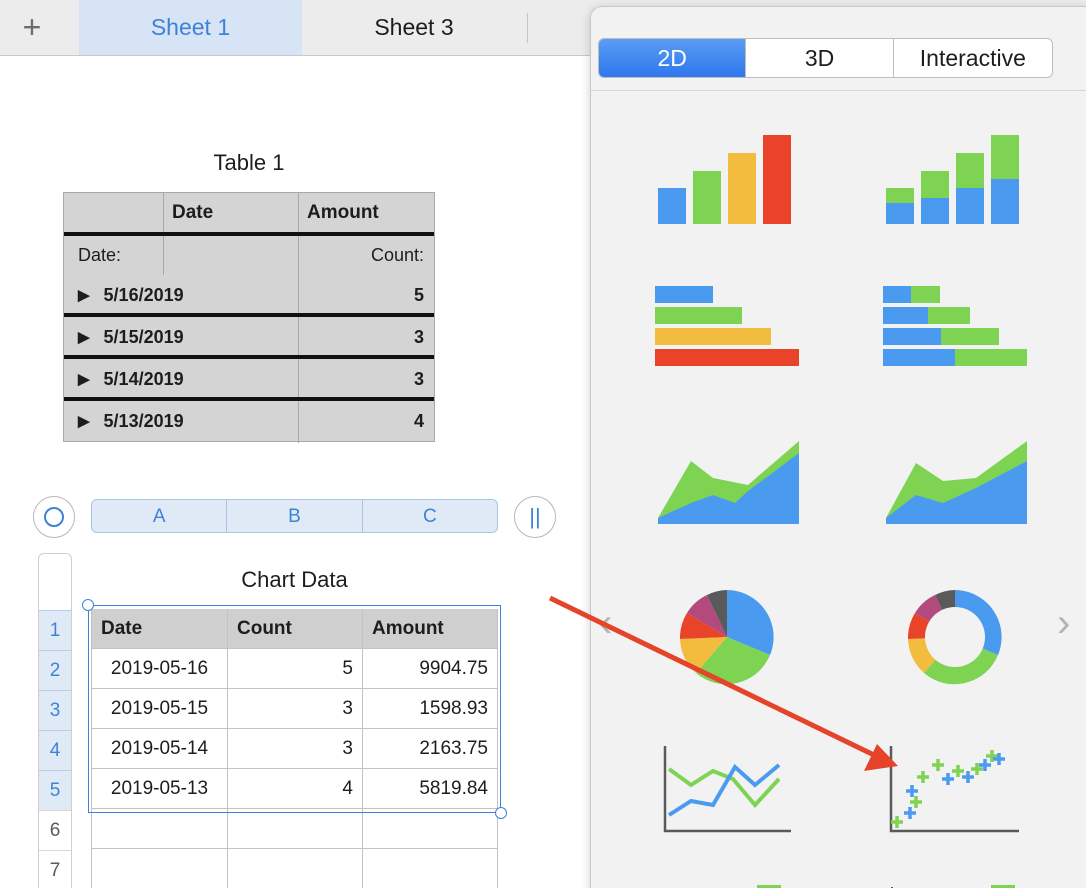  I want to click on annotation-arrow-icon, so click(723, 683).